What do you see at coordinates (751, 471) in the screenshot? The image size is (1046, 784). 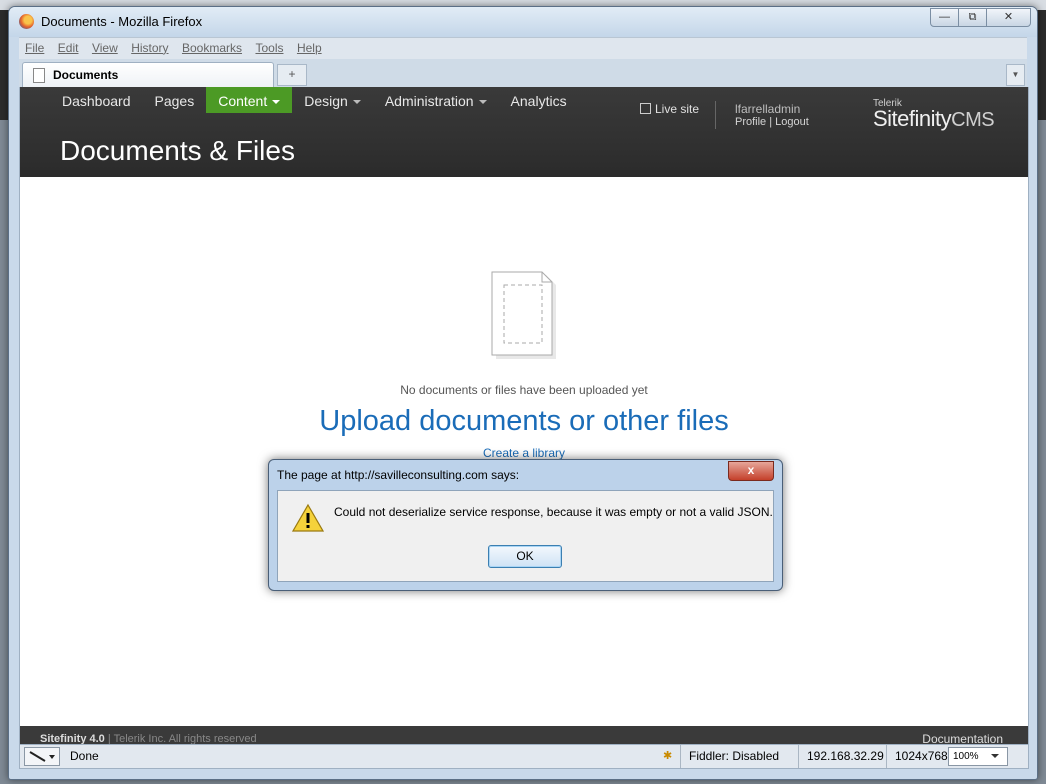 I see `dialog-close-button: x` at bounding box center [751, 471].